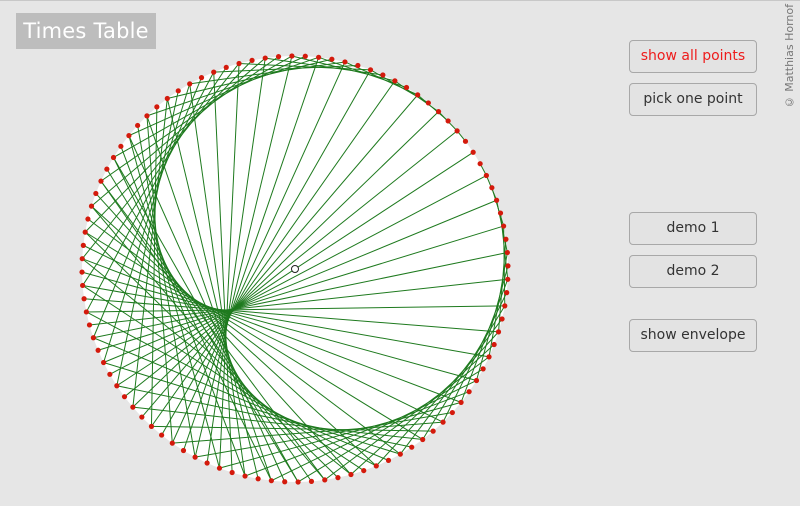 This screenshot has height=506, width=800. I want to click on show-all-points-button: show all points, so click(693, 56).